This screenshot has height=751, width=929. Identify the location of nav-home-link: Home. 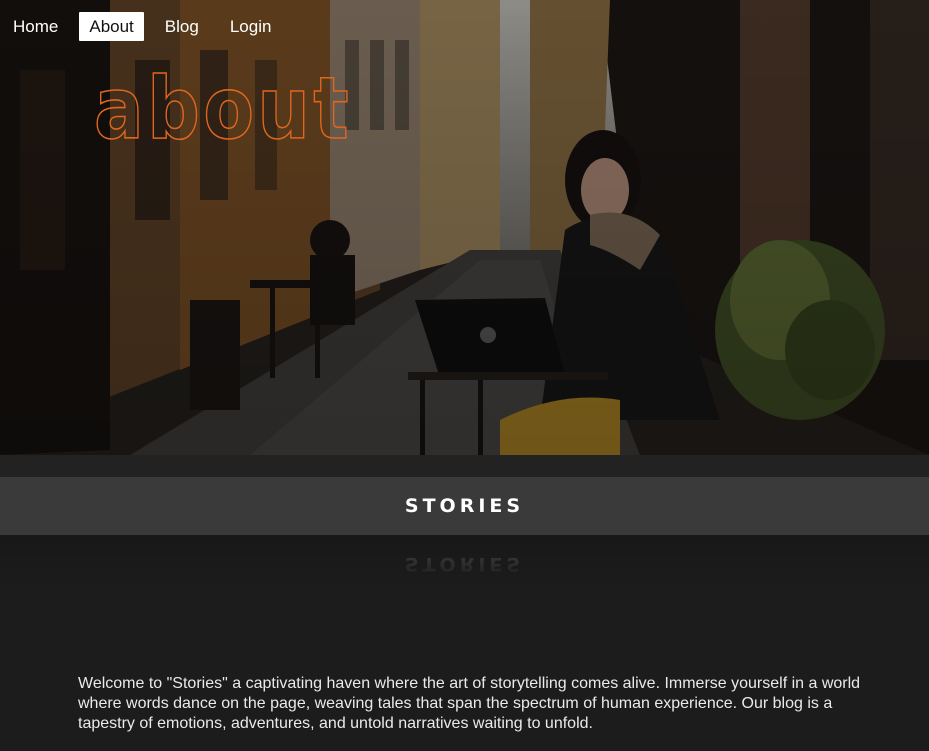
(35, 26).